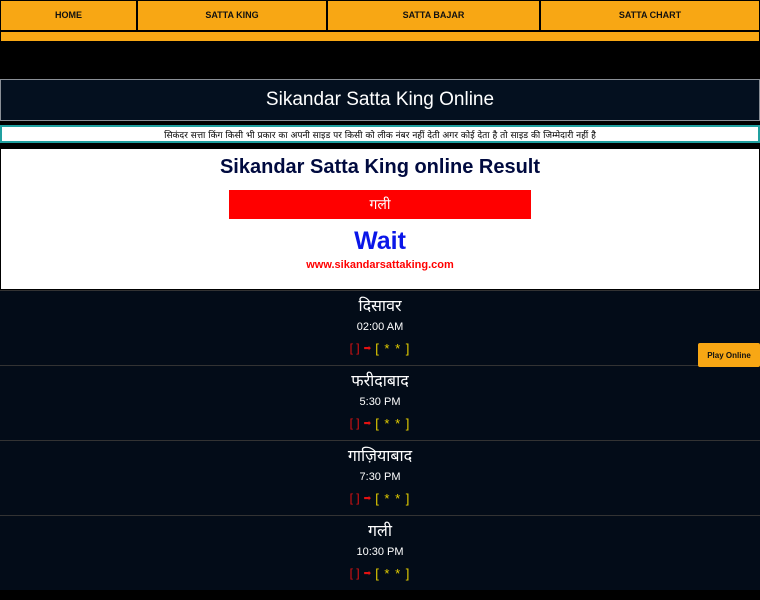 The image size is (760, 600). I want to click on game-card: गली 10:30 PM [ ] ➡ [ * * ], so click(380, 552).